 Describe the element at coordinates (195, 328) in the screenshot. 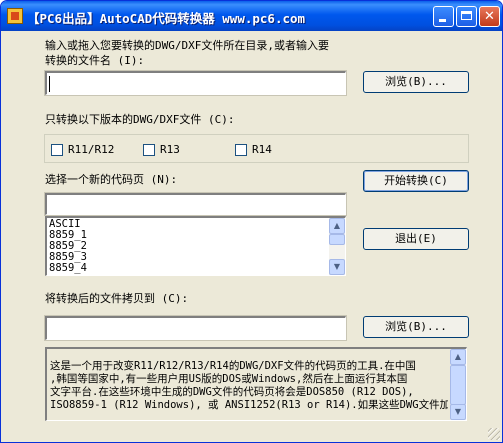

I see `copy-target-input` at that location.